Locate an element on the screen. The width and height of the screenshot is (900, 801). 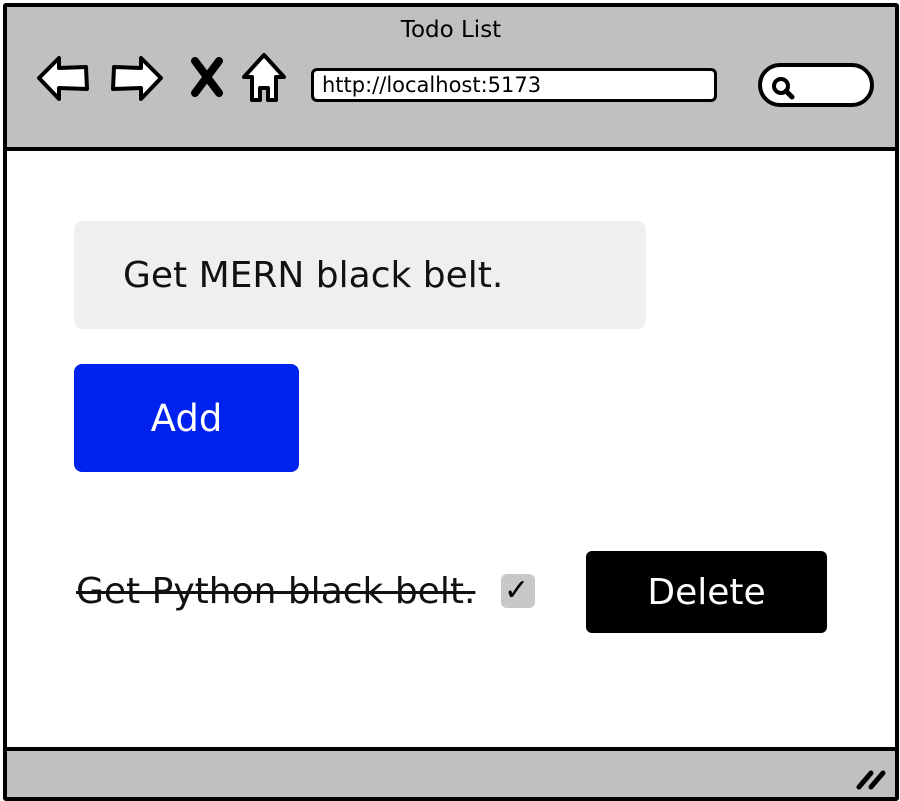
window-title: Todo List is located at coordinates (451, 30).